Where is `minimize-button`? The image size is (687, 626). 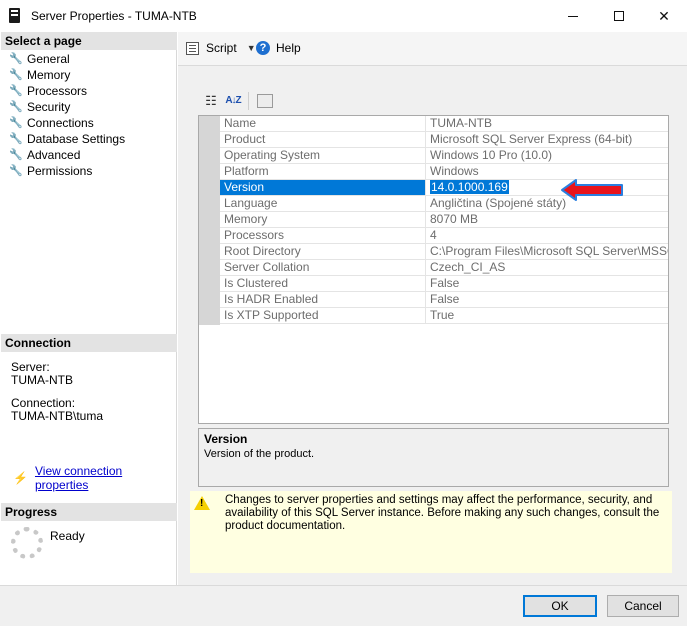 minimize-button is located at coordinates (573, 16).